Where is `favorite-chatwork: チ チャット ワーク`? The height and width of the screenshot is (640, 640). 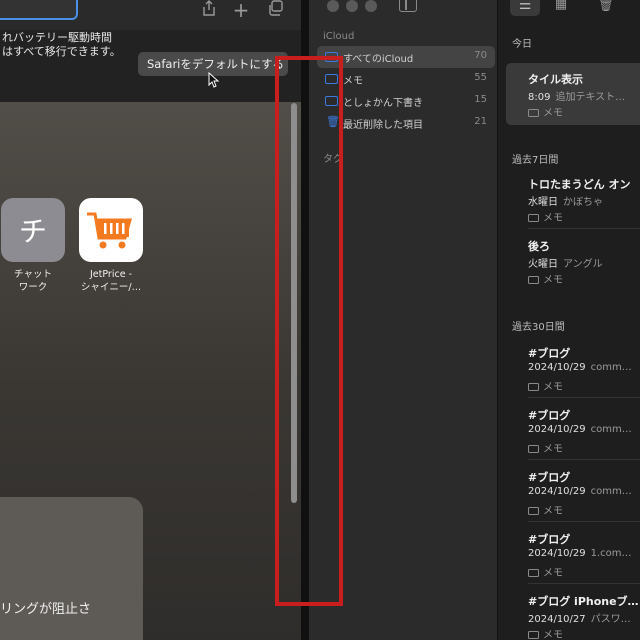 favorite-chatwork: チ チャット ワーク is located at coordinates (36, 246).